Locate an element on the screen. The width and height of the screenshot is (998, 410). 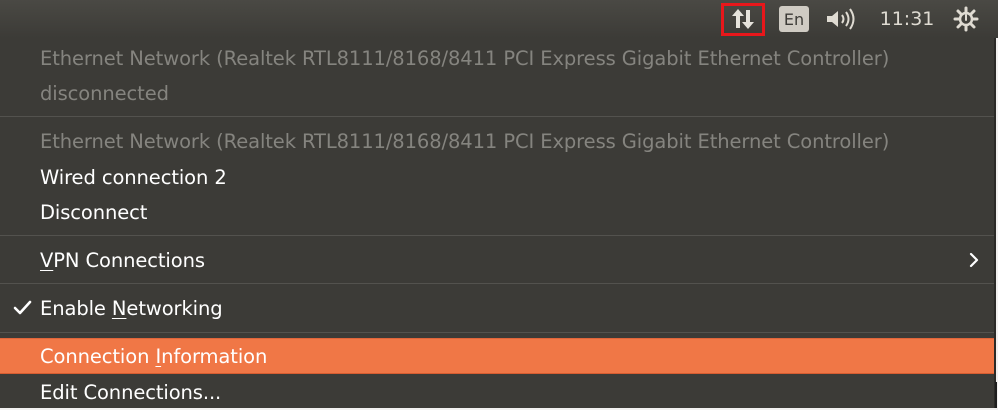
network-updown-icon is located at coordinates (743, 19).